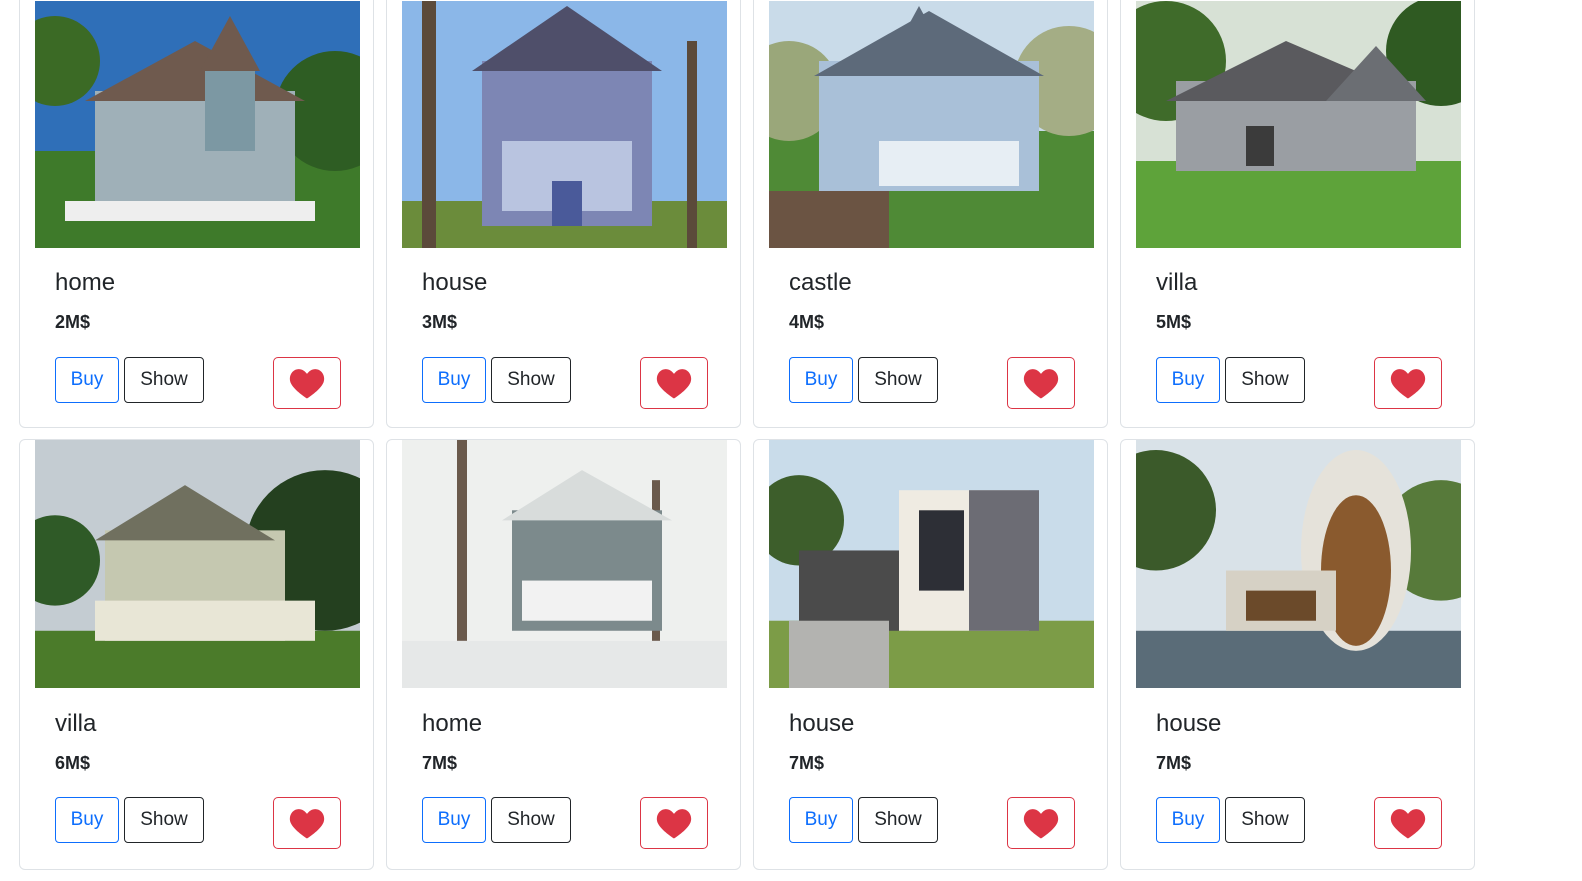  What do you see at coordinates (807, 322) in the screenshot?
I see `listing-price: 4M$` at bounding box center [807, 322].